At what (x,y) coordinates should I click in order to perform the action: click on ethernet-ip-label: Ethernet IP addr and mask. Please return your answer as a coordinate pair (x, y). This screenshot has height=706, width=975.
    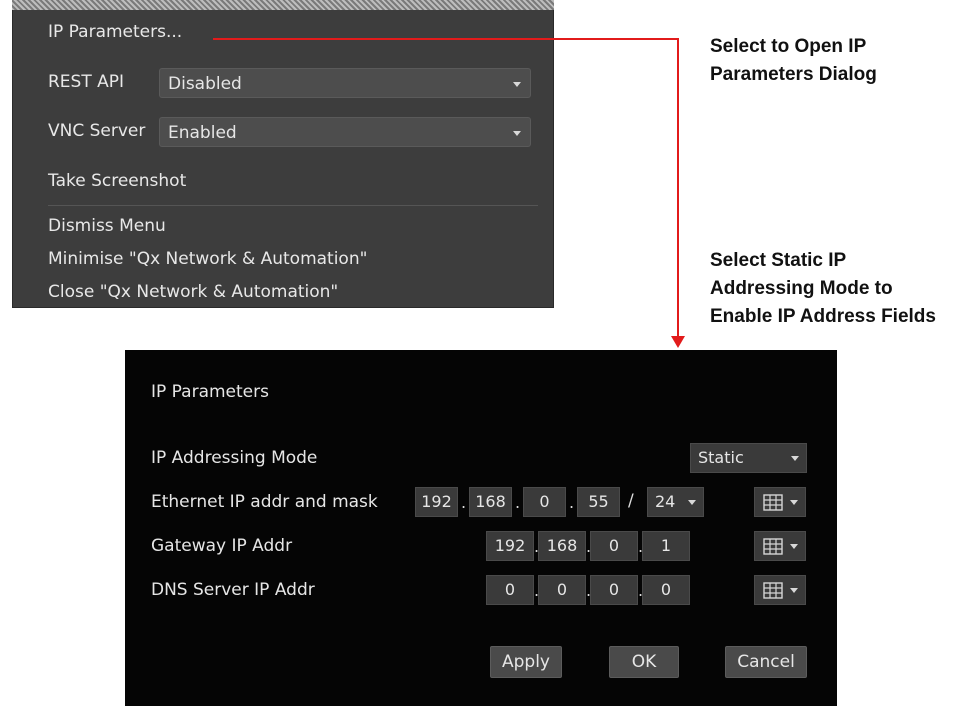
    Looking at the image, I should click on (264, 502).